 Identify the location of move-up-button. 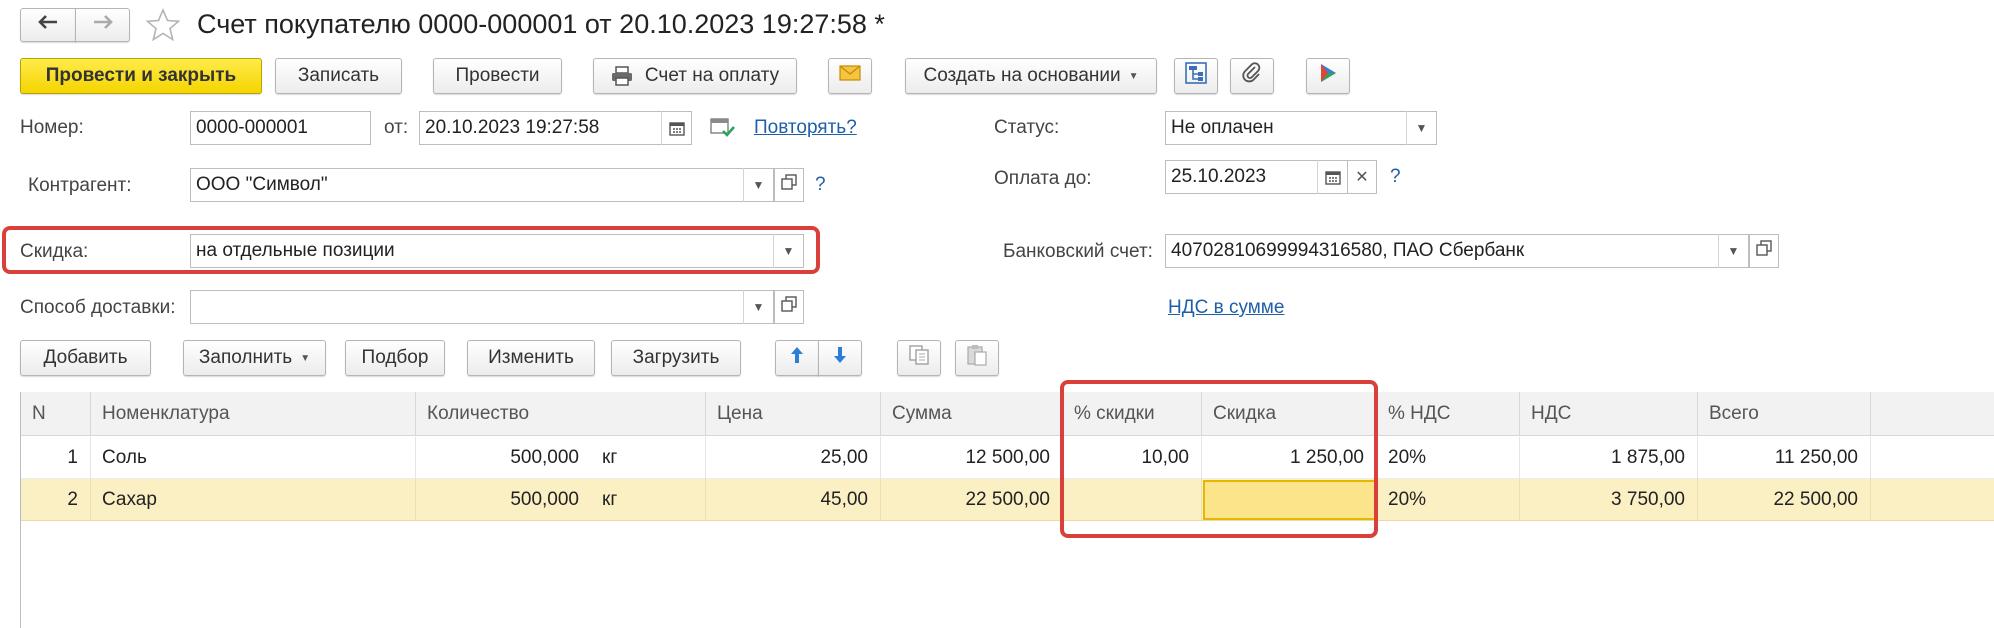
(797, 358).